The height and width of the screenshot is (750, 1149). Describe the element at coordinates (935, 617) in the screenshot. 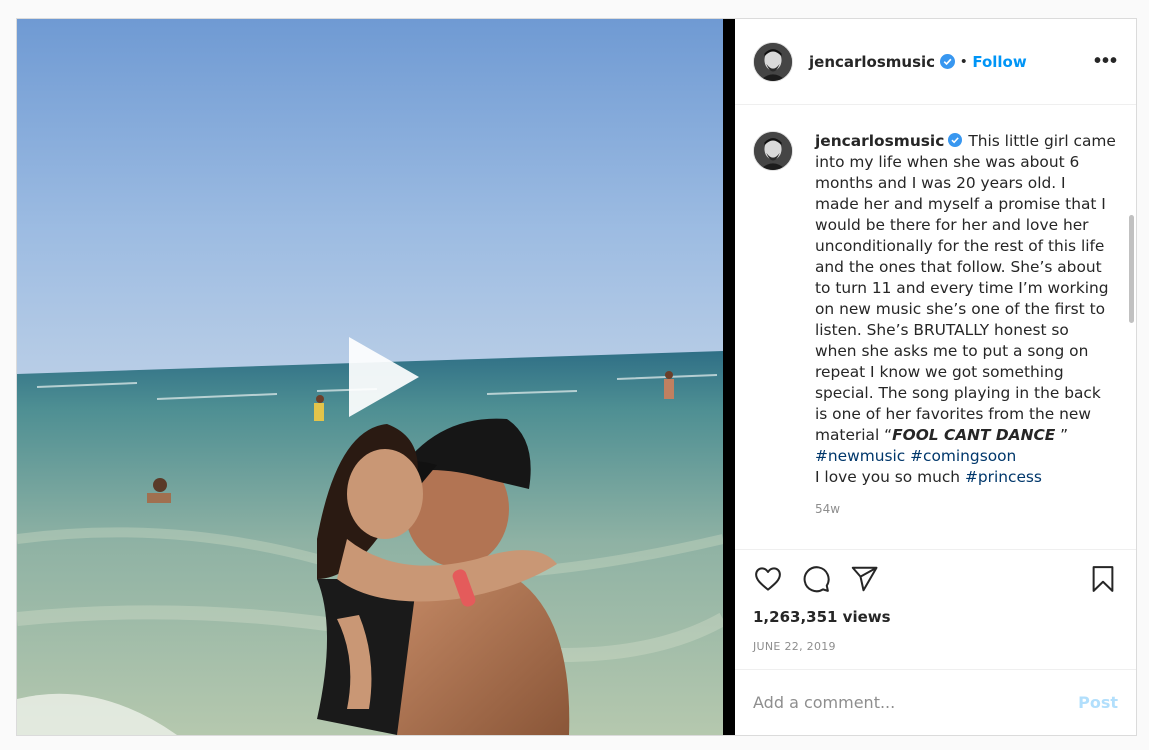

I see `view-count: 1,263,351 views` at that location.